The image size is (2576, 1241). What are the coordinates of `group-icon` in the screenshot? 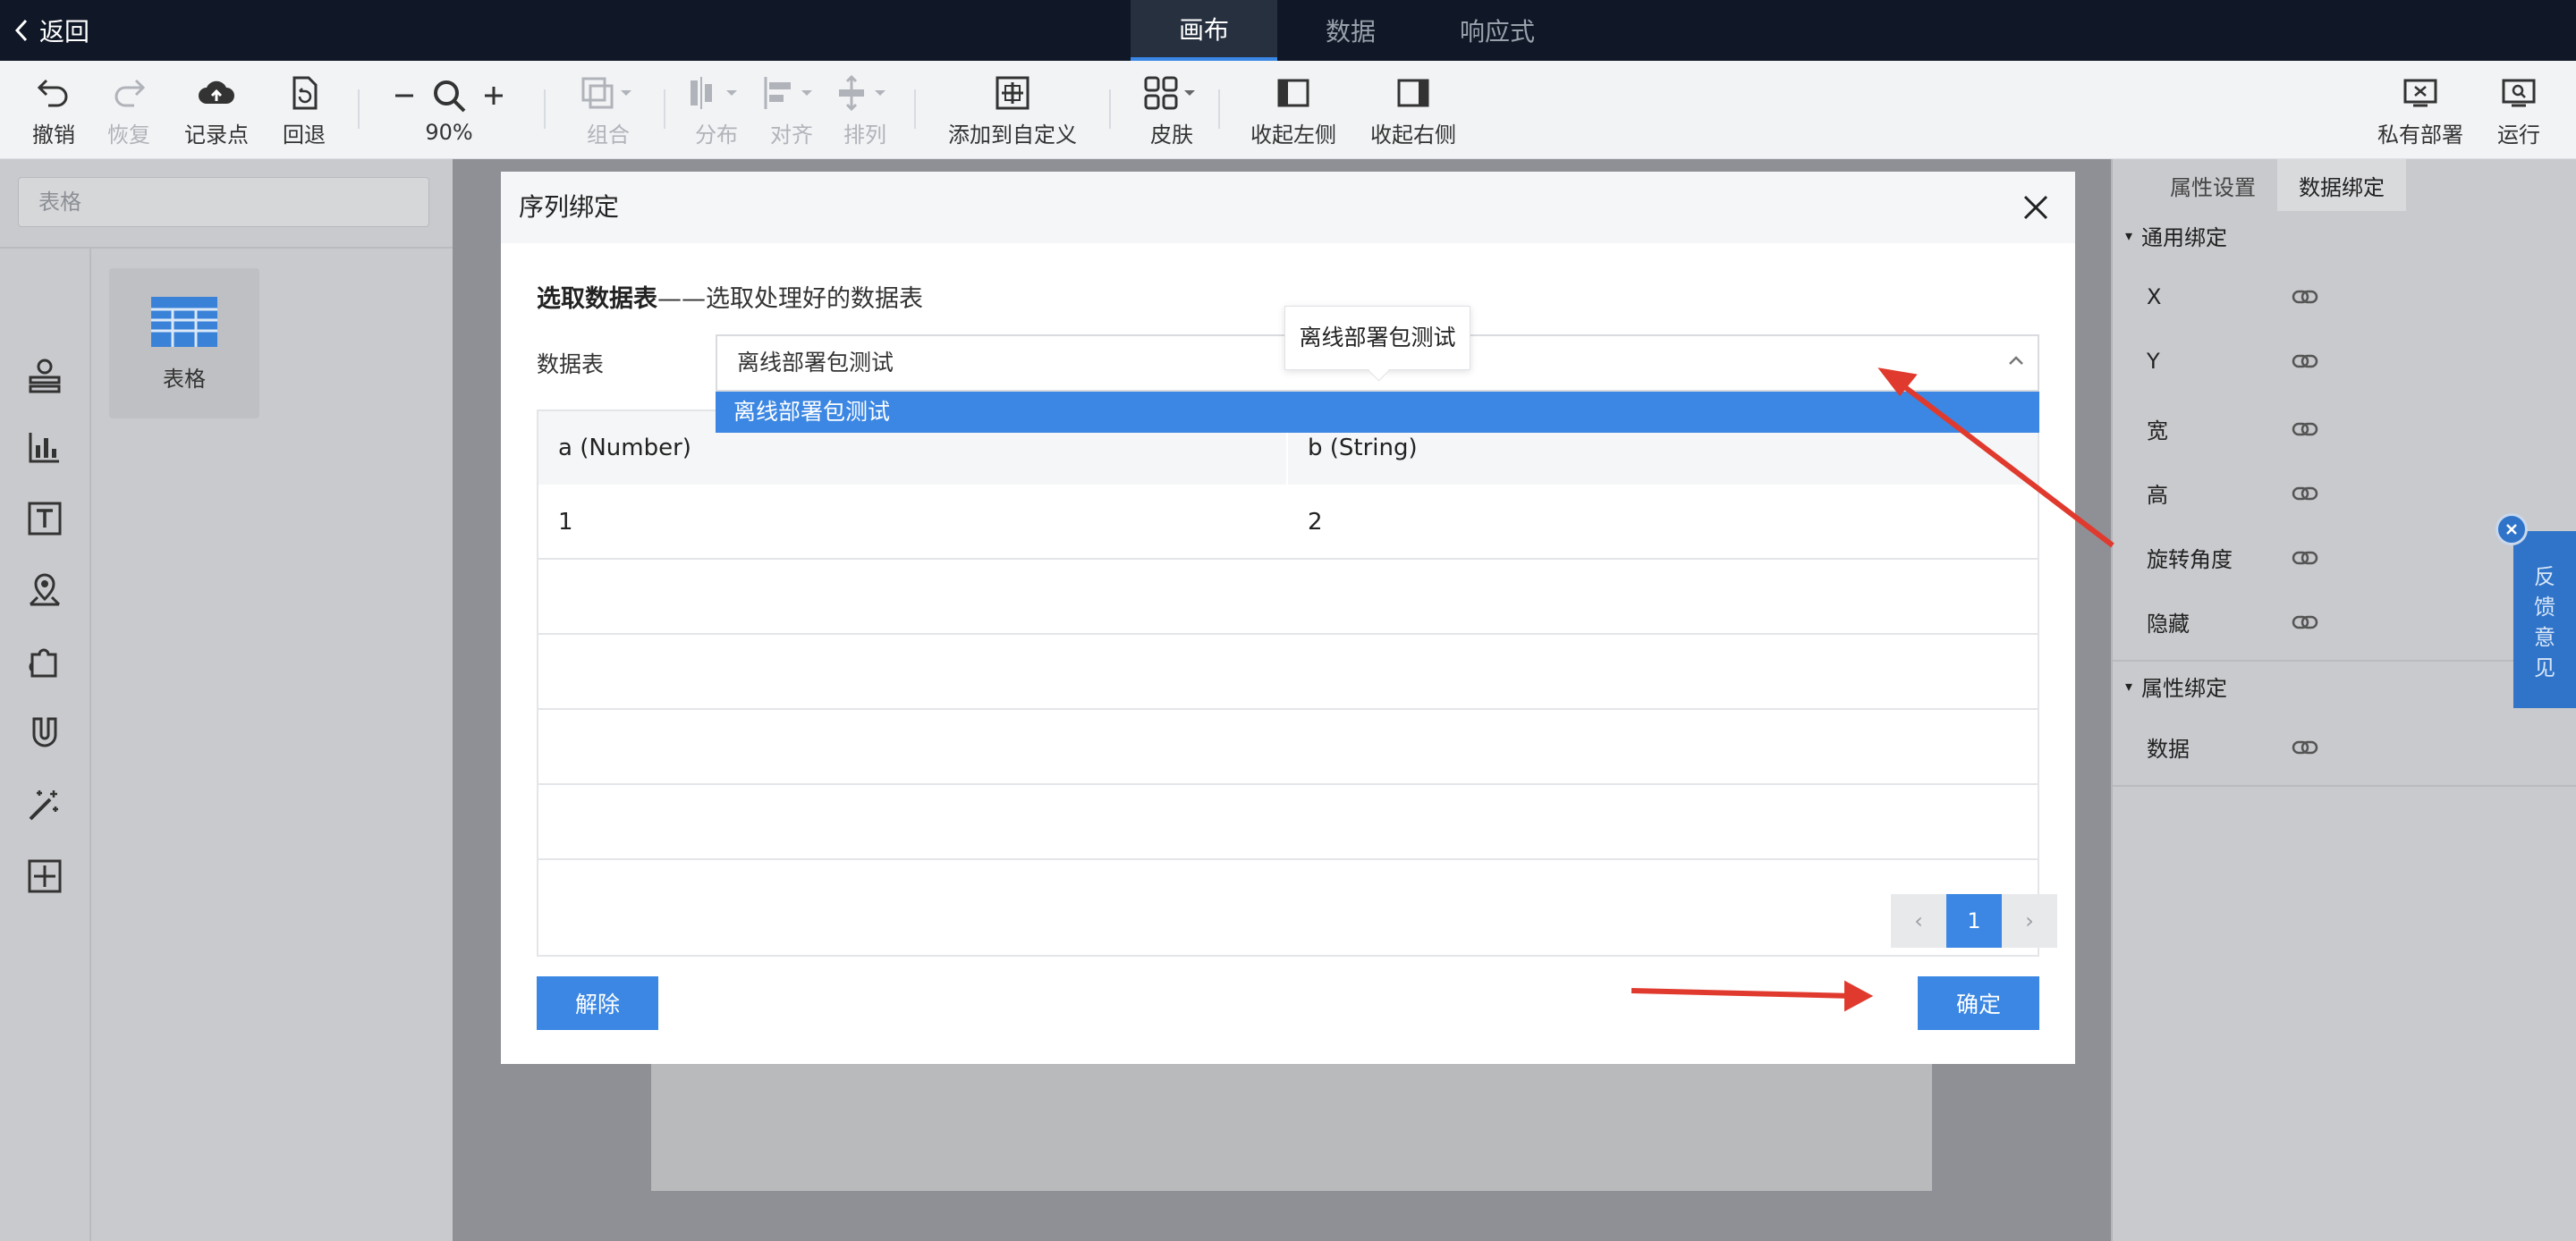 It's located at (606, 92).